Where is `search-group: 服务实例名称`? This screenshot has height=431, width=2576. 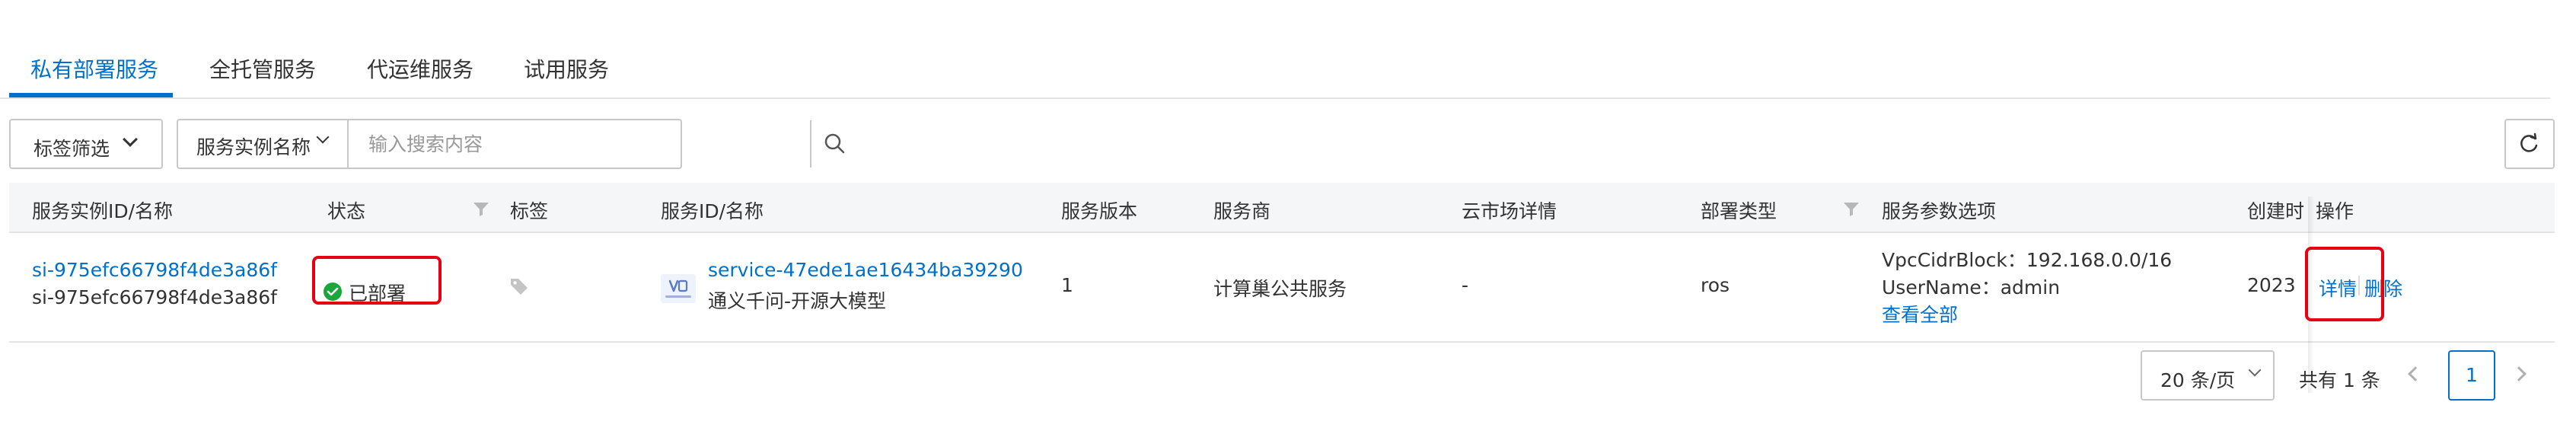
search-group: 服务实例名称 is located at coordinates (511, 144).